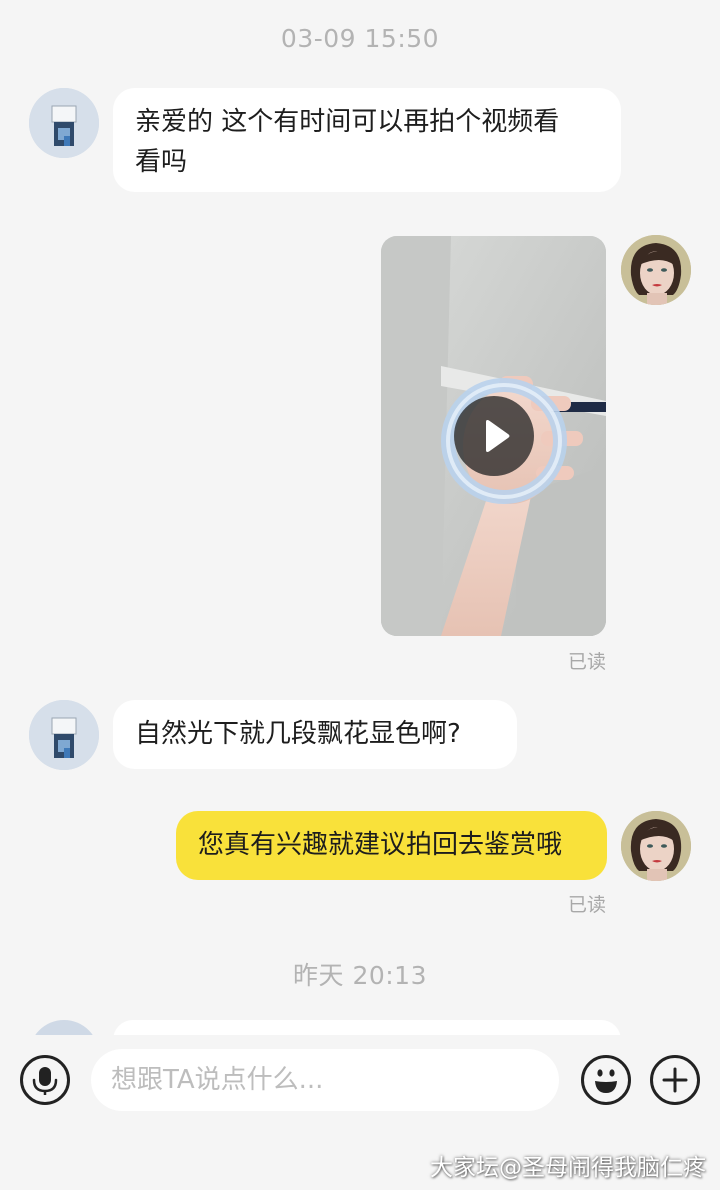 The height and width of the screenshot is (1190, 720). What do you see at coordinates (298, 734) in the screenshot?
I see `message-text: 自然光下就几段飘花显色啊?` at bounding box center [298, 734].